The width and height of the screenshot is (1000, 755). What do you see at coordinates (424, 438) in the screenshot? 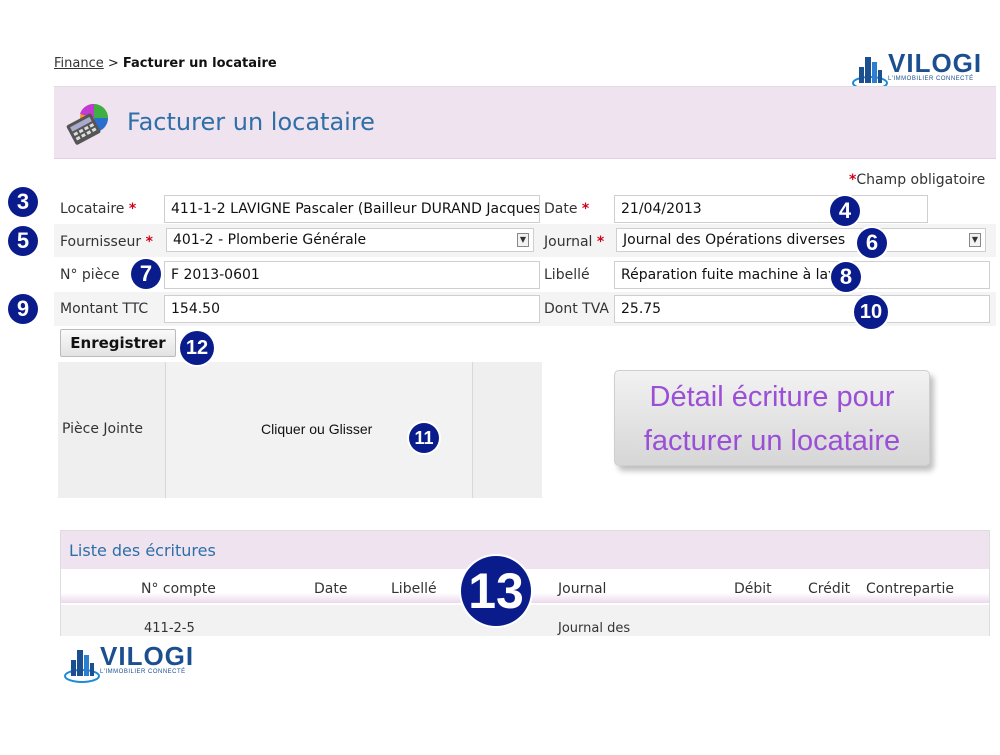
I see `annotation-badge-11: 11` at bounding box center [424, 438].